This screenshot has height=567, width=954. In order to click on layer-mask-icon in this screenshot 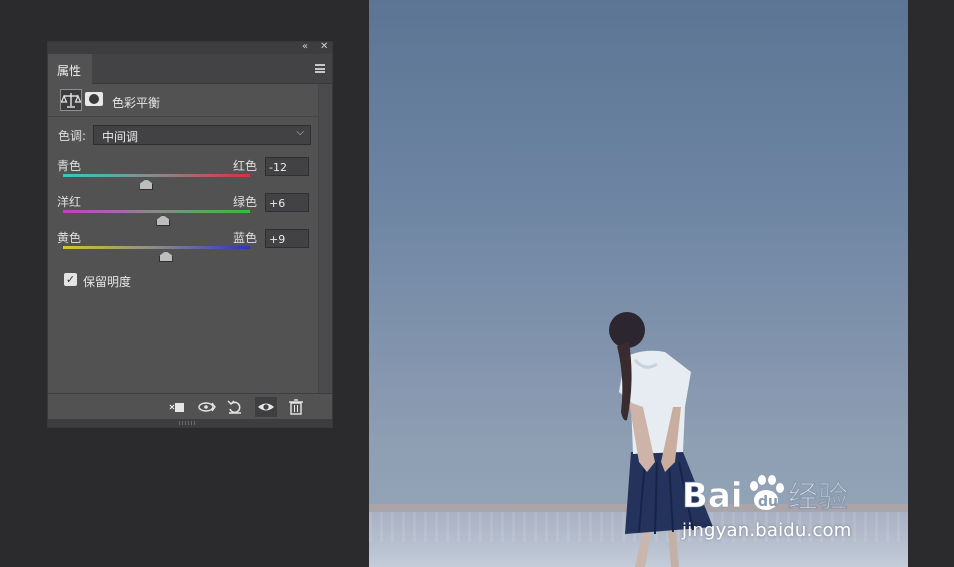, I will do `click(94, 99)`.